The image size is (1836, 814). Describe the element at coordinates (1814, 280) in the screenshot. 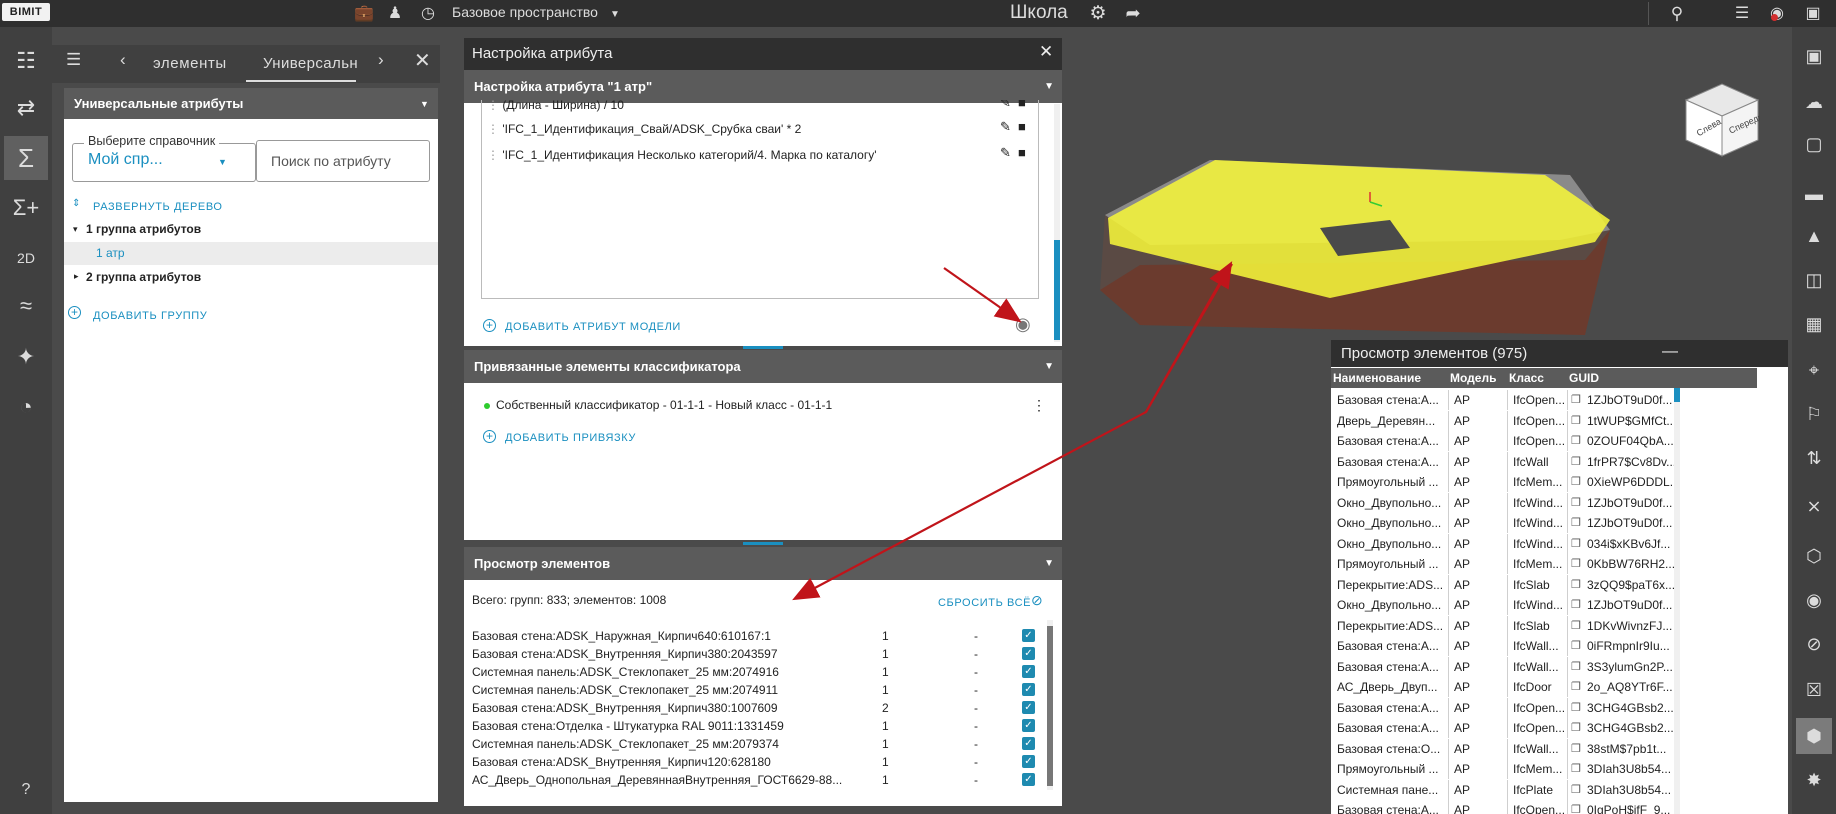

I see `section-box-icon: ◫` at that location.